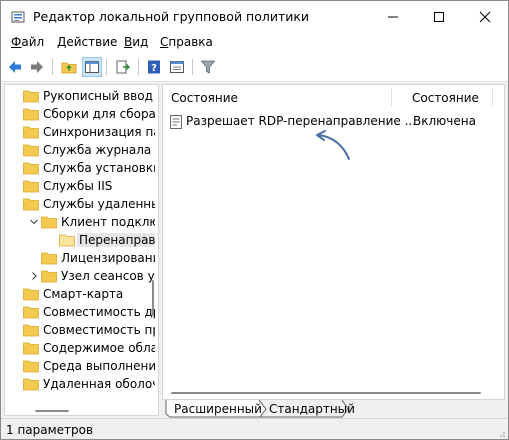 This screenshot has height=440, width=509. Describe the element at coordinates (492, 97) in the screenshot. I see `column-divider` at that location.